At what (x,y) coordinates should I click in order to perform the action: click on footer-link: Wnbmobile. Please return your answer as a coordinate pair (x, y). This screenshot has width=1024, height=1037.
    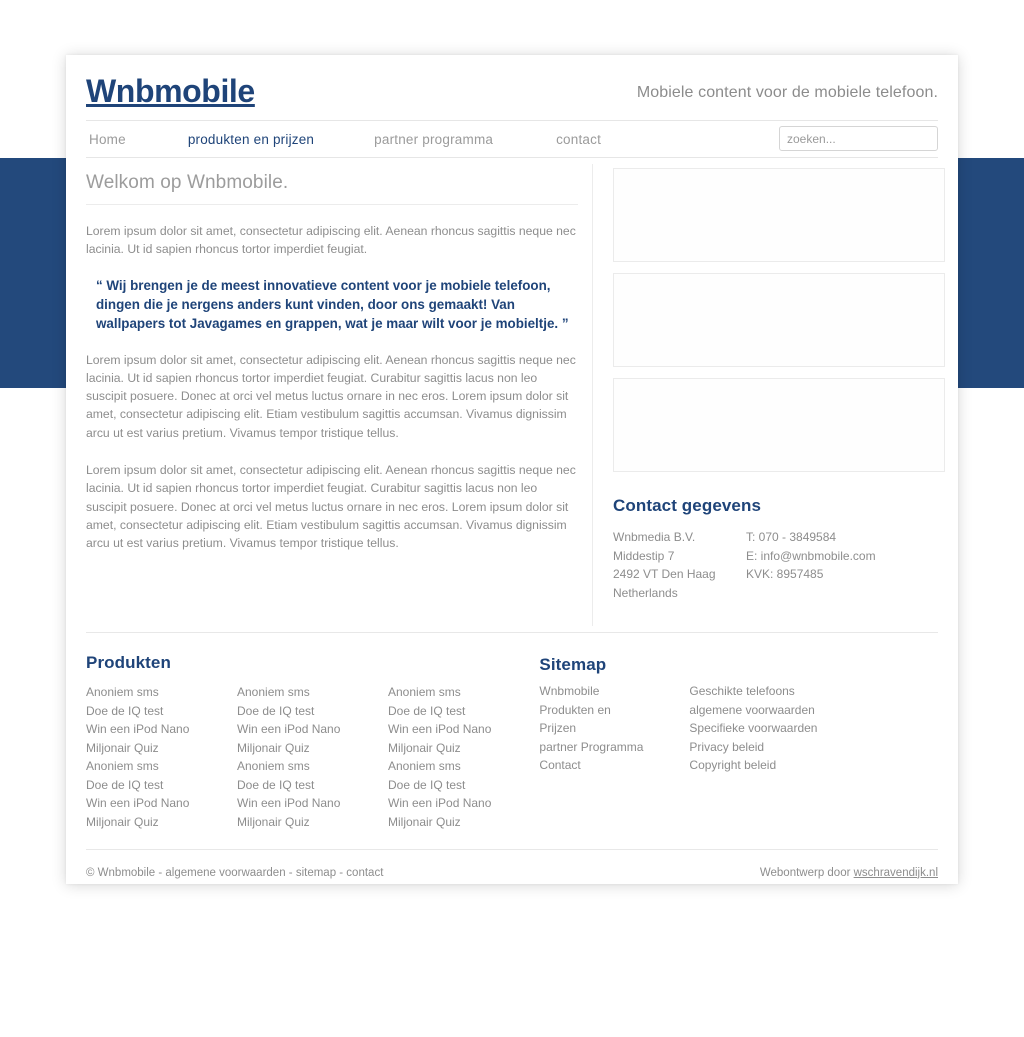
    Looking at the image, I should click on (614, 691).